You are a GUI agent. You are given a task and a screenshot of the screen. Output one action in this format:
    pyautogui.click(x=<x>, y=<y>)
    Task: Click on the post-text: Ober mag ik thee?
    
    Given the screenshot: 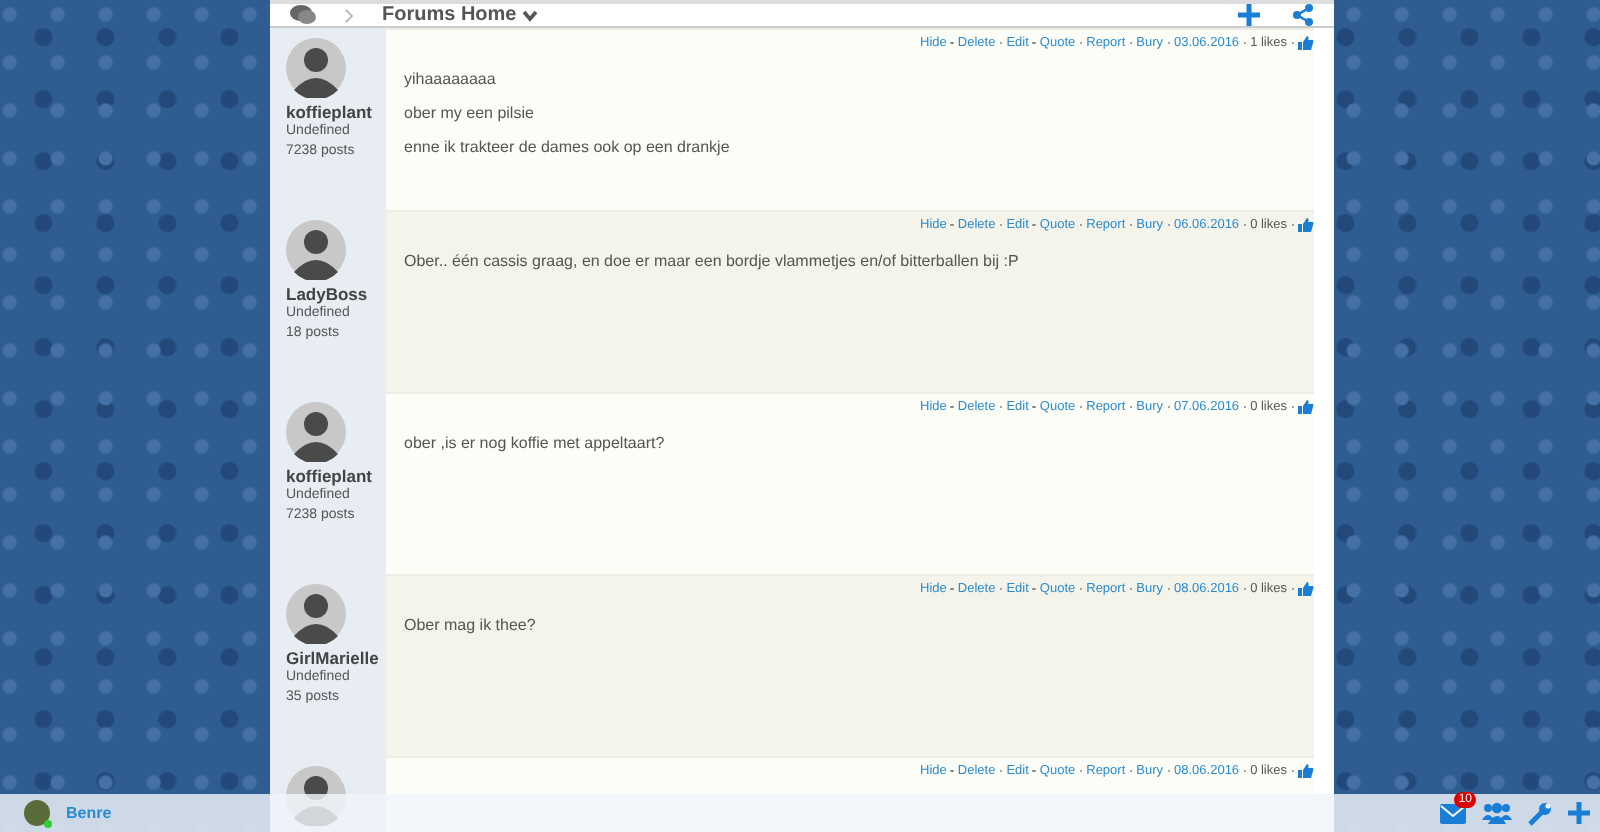 What is the action you would take?
    pyautogui.click(x=471, y=625)
    